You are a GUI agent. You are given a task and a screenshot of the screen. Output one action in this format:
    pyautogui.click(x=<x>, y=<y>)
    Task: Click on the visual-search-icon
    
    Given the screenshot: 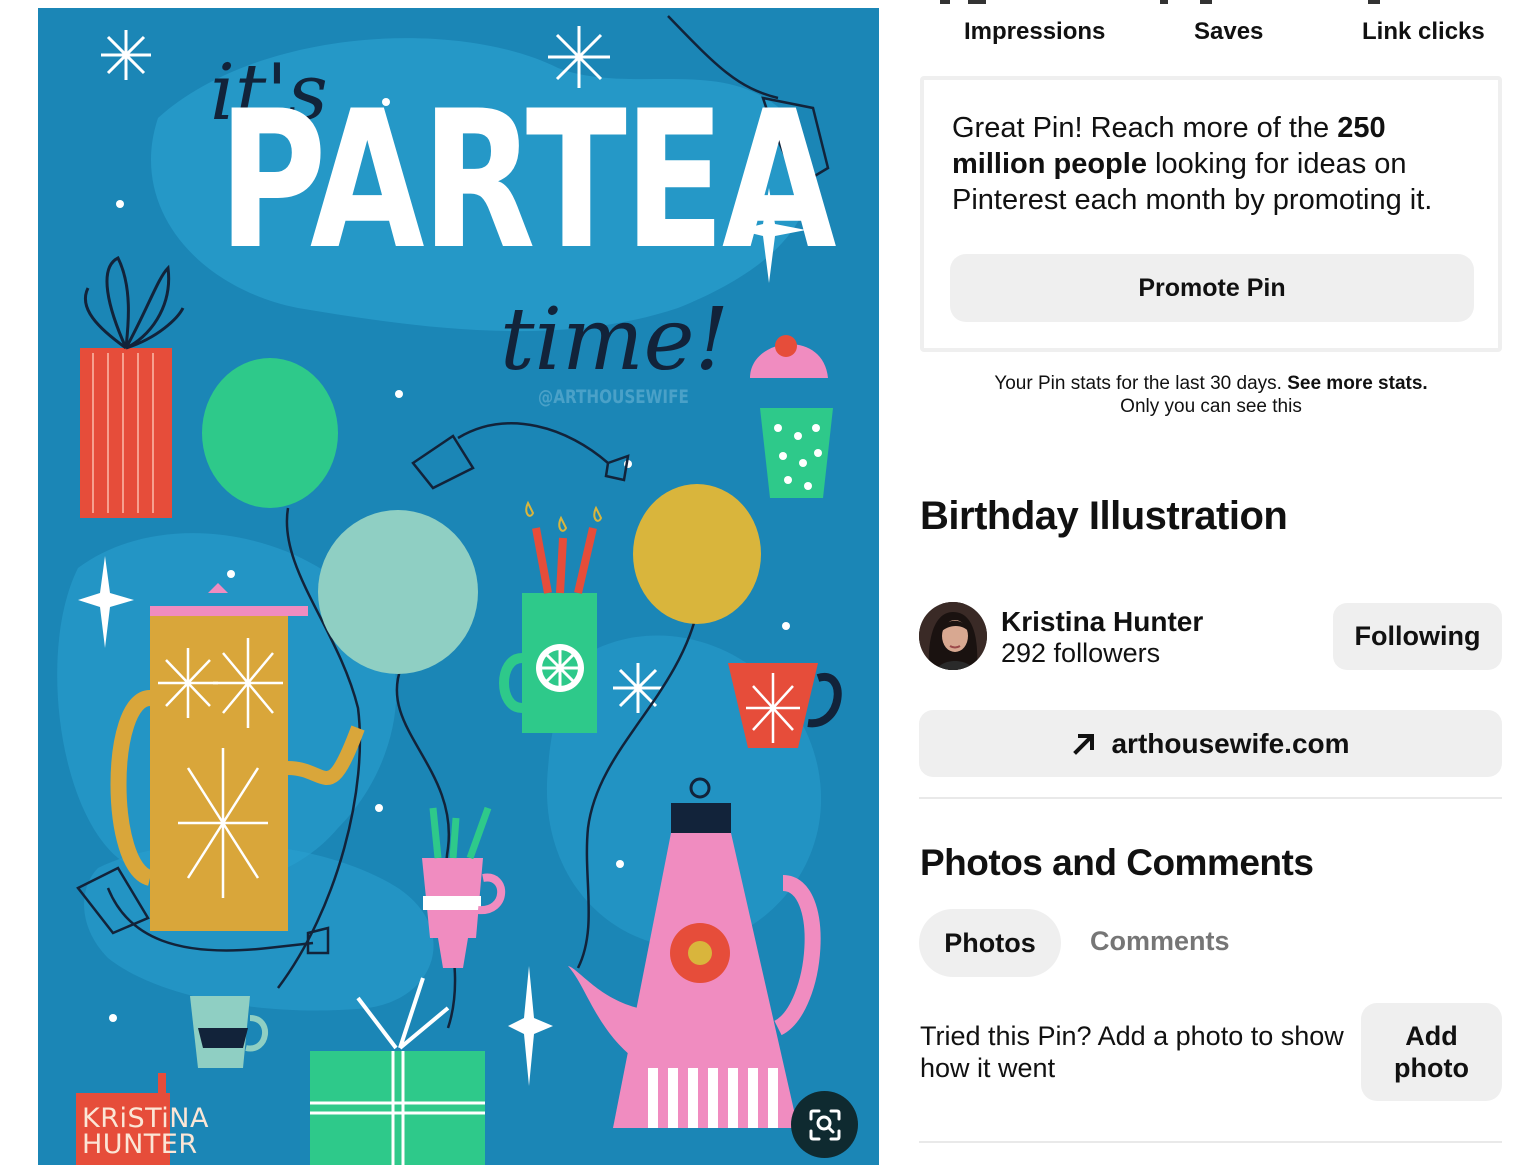 What is the action you would take?
    pyautogui.click(x=824, y=1124)
    